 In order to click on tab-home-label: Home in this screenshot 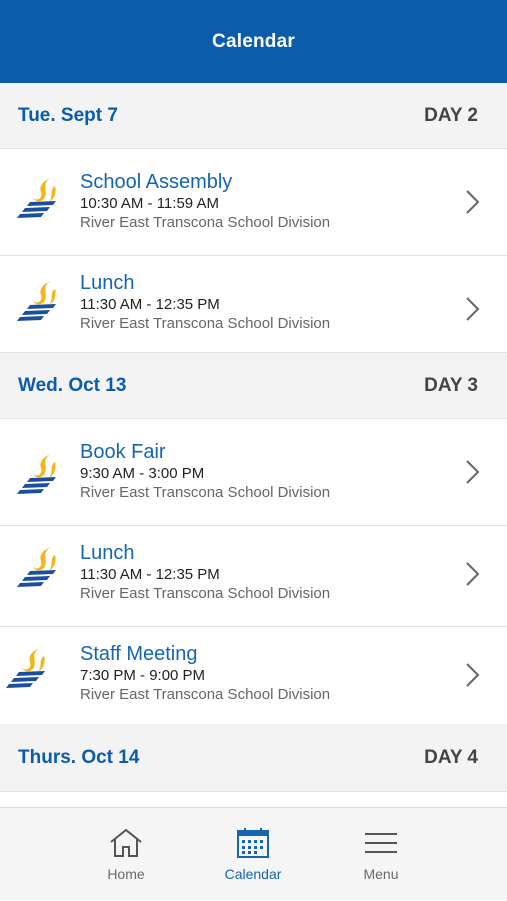, I will do `click(126, 874)`.